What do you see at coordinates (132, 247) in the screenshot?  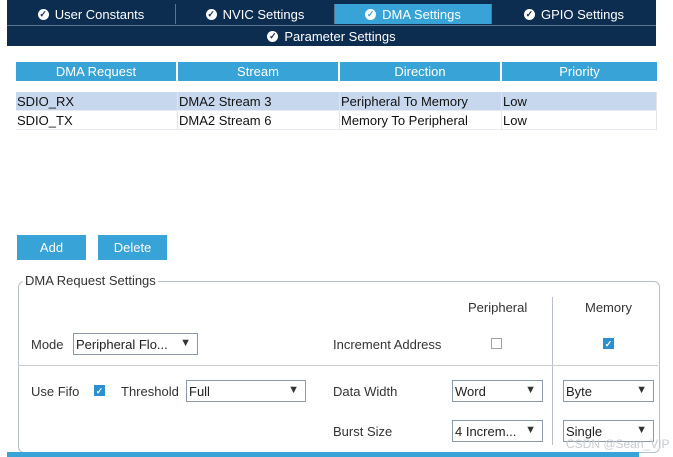 I see `delete-button: Delete` at bounding box center [132, 247].